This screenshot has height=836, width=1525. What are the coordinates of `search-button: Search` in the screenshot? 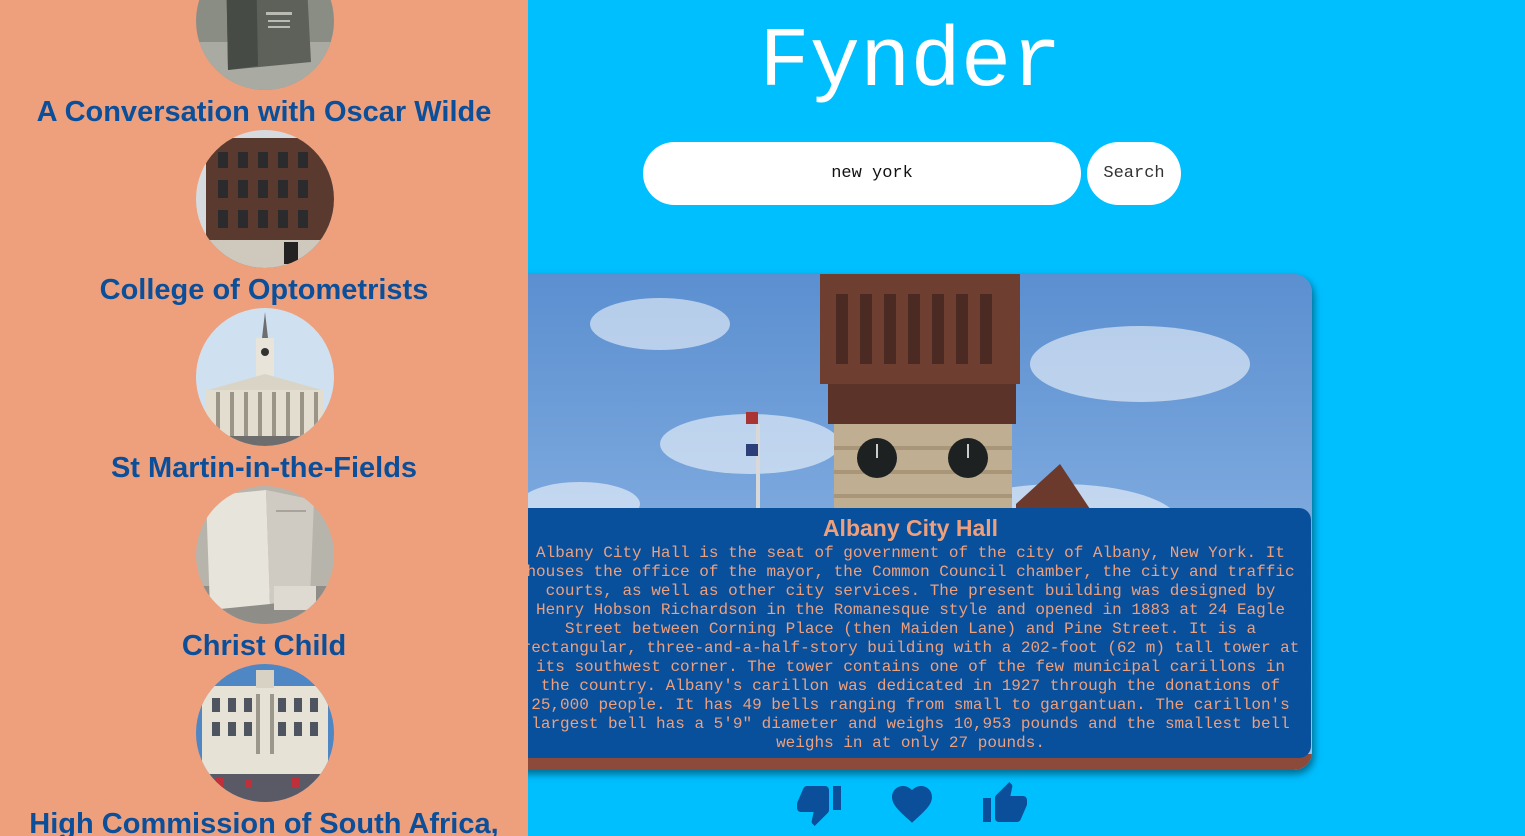 It's located at (1134, 173).